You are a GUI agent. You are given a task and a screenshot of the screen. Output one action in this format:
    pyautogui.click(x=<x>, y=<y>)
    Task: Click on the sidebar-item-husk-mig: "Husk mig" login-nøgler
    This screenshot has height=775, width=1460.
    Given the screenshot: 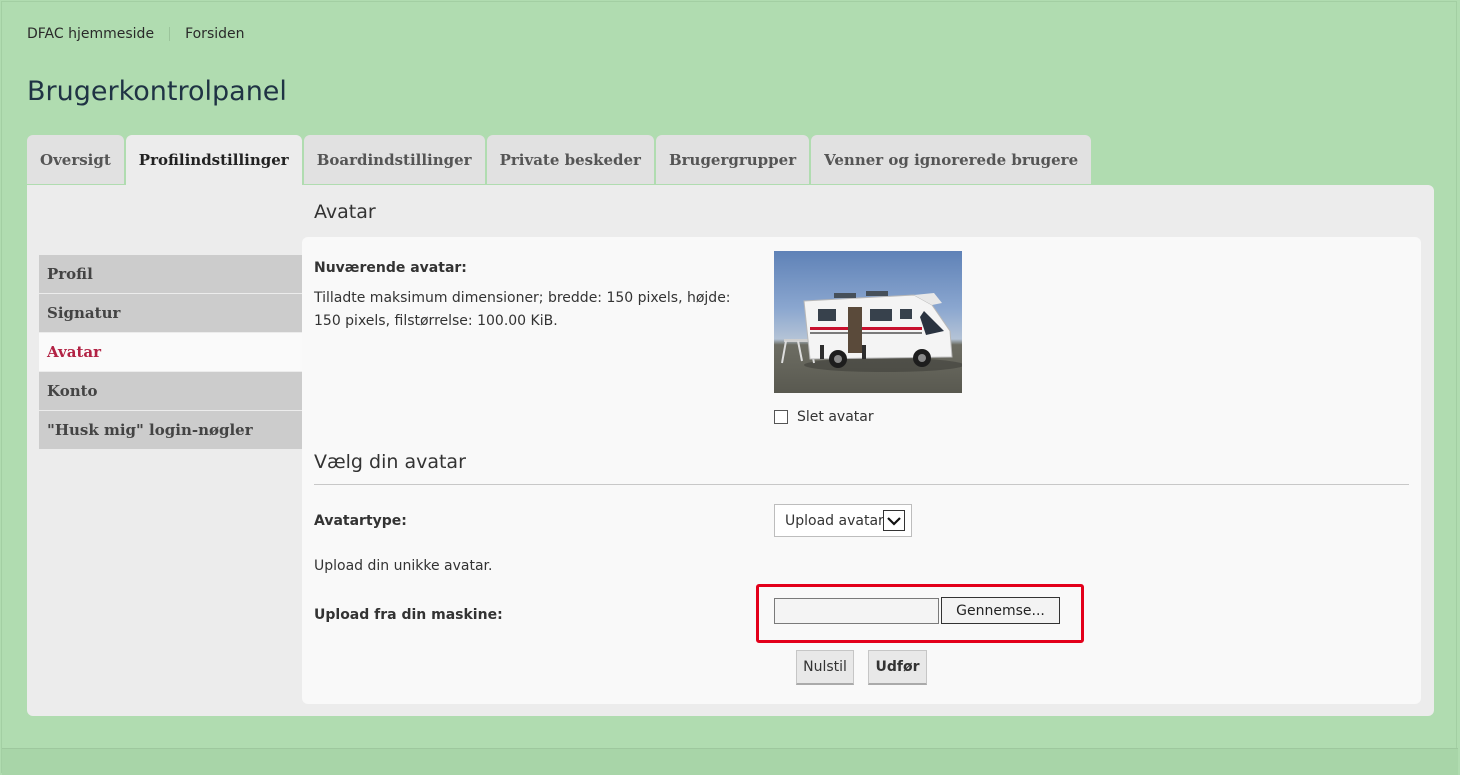 What is the action you would take?
    pyautogui.click(x=170, y=430)
    